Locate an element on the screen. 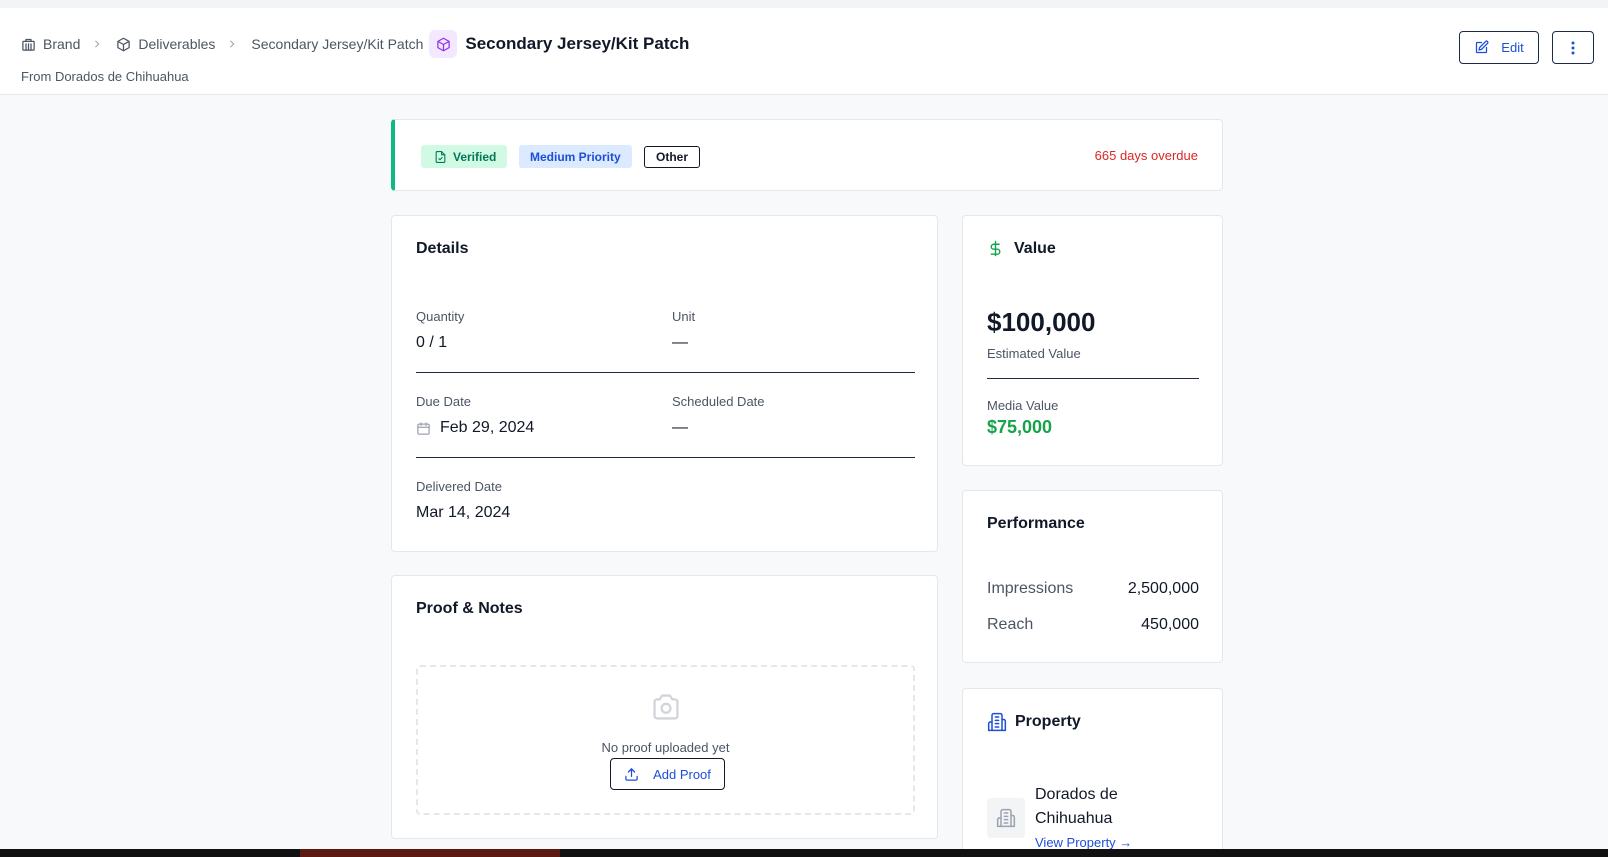 This screenshot has width=1608, height=857. property-thumbnail is located at coordinates (1006, 818).